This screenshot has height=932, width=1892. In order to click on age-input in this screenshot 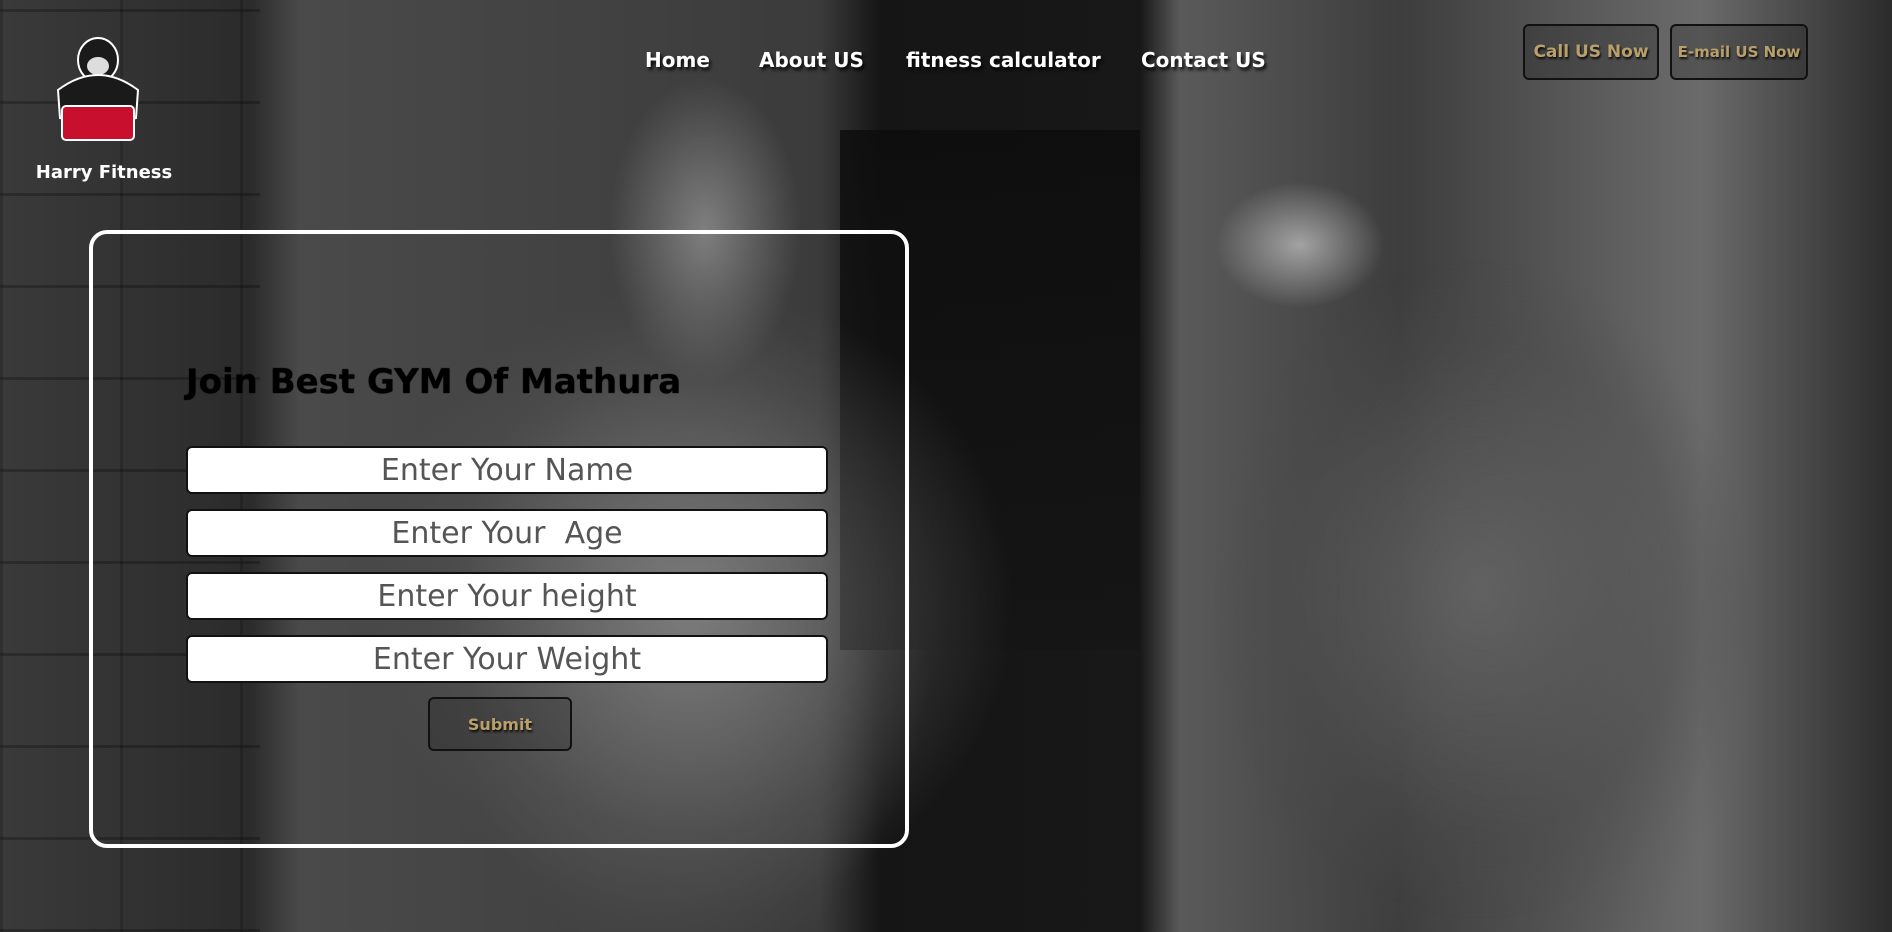, I will do `click(507, 533)`.